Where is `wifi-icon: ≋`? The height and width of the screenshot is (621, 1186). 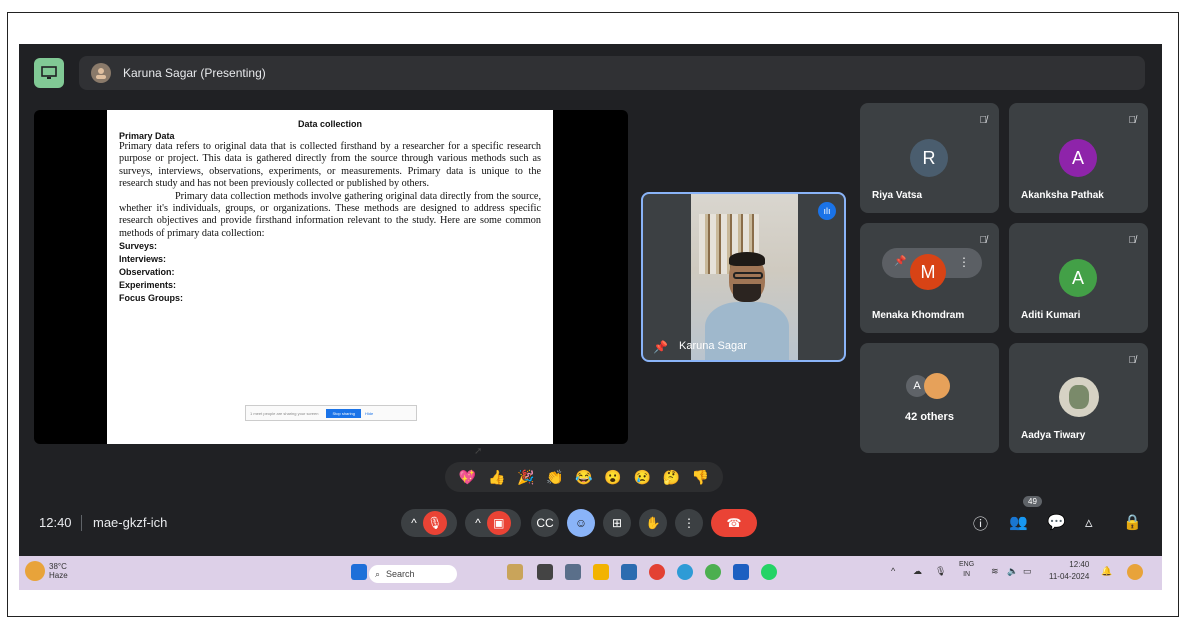
wifi-icon: ≋ is located at coordinates (995, 571).